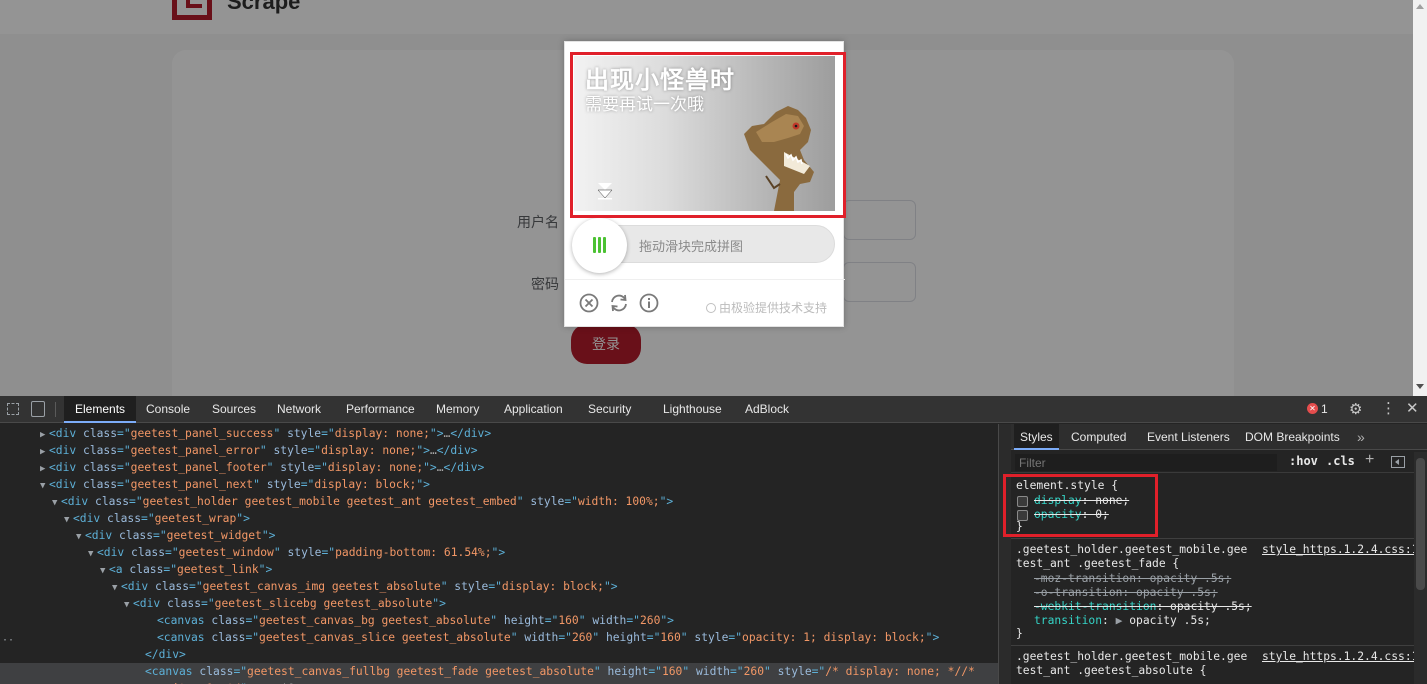 The height and width of the screenshot is (684, 1427). Describe the element at coordinates (1098, 437) in the screenshot. I see `tab-computed: Computed` at that location.